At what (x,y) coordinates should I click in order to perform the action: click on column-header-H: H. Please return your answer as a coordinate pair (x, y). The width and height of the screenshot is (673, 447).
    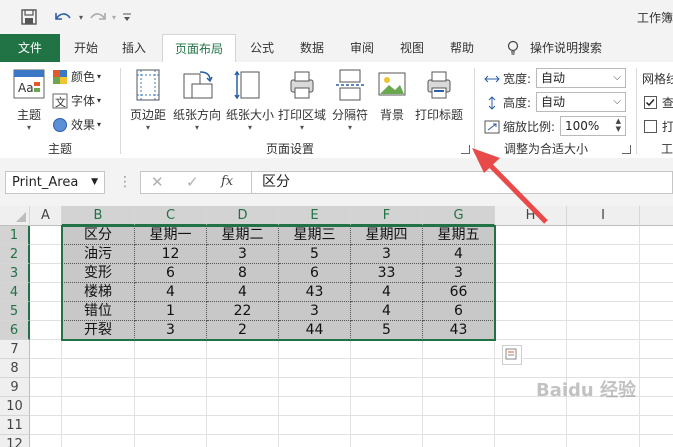
    Looking at the image, I should click on (531, 216).